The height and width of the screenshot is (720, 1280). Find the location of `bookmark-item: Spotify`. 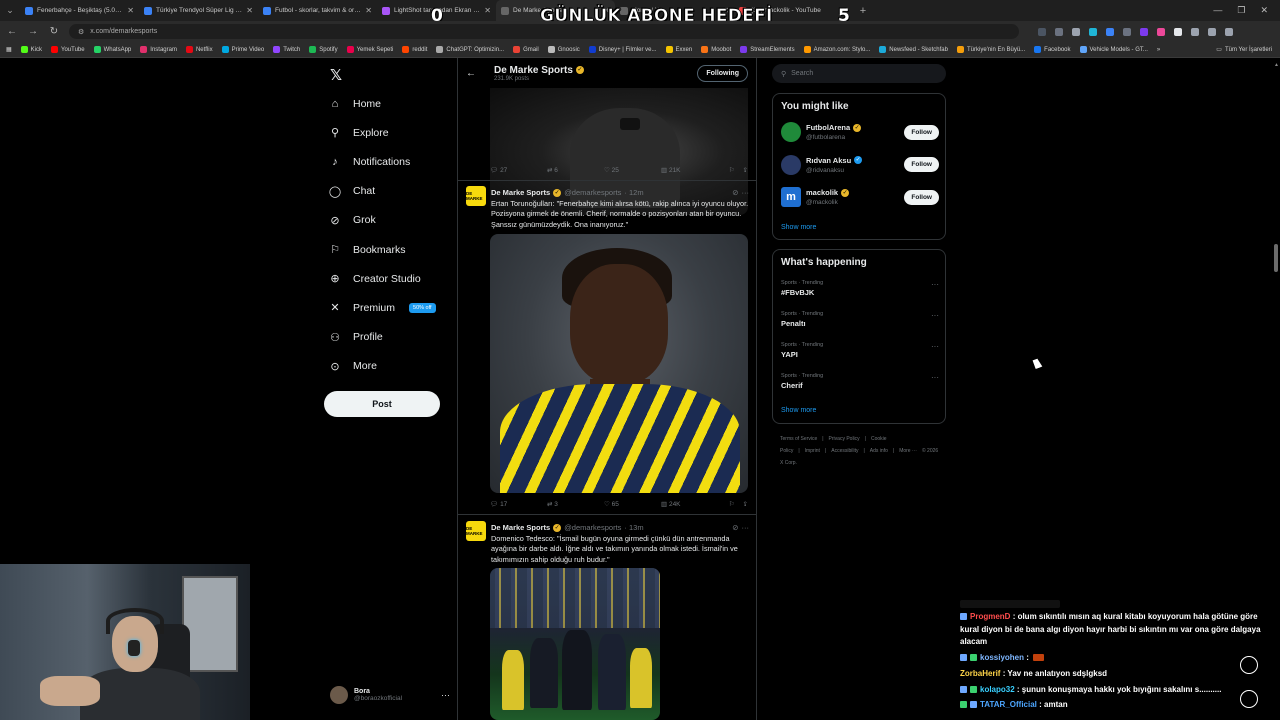

bookmark-item: Spotify is located at coordinates (323, 49).